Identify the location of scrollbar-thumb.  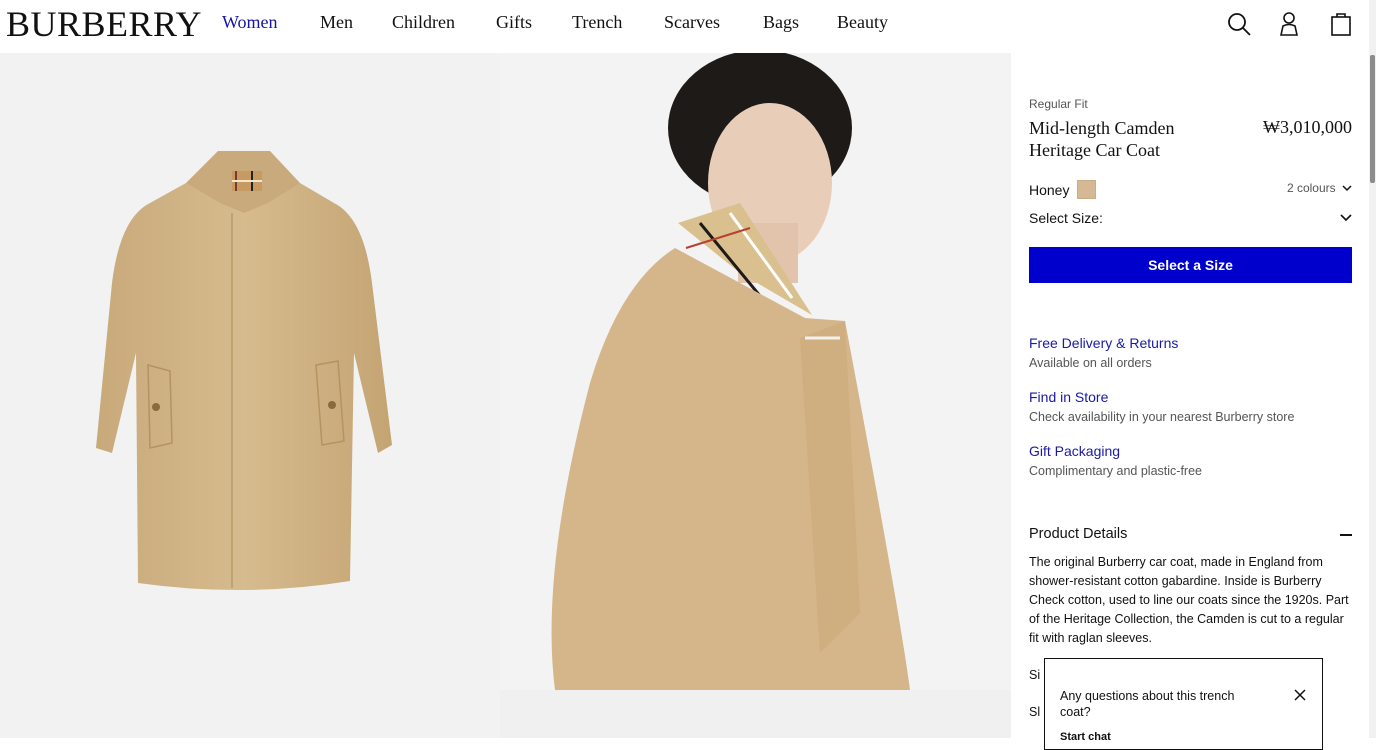
(1372, 119).